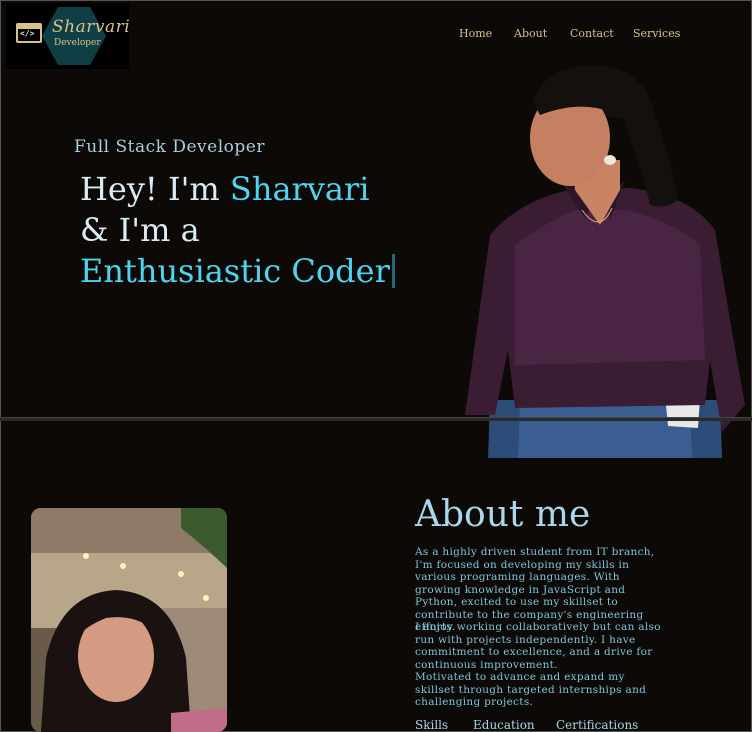 The image size is (752, 732). I want to click on monitor-code-icon: </>, so click(29, 33).